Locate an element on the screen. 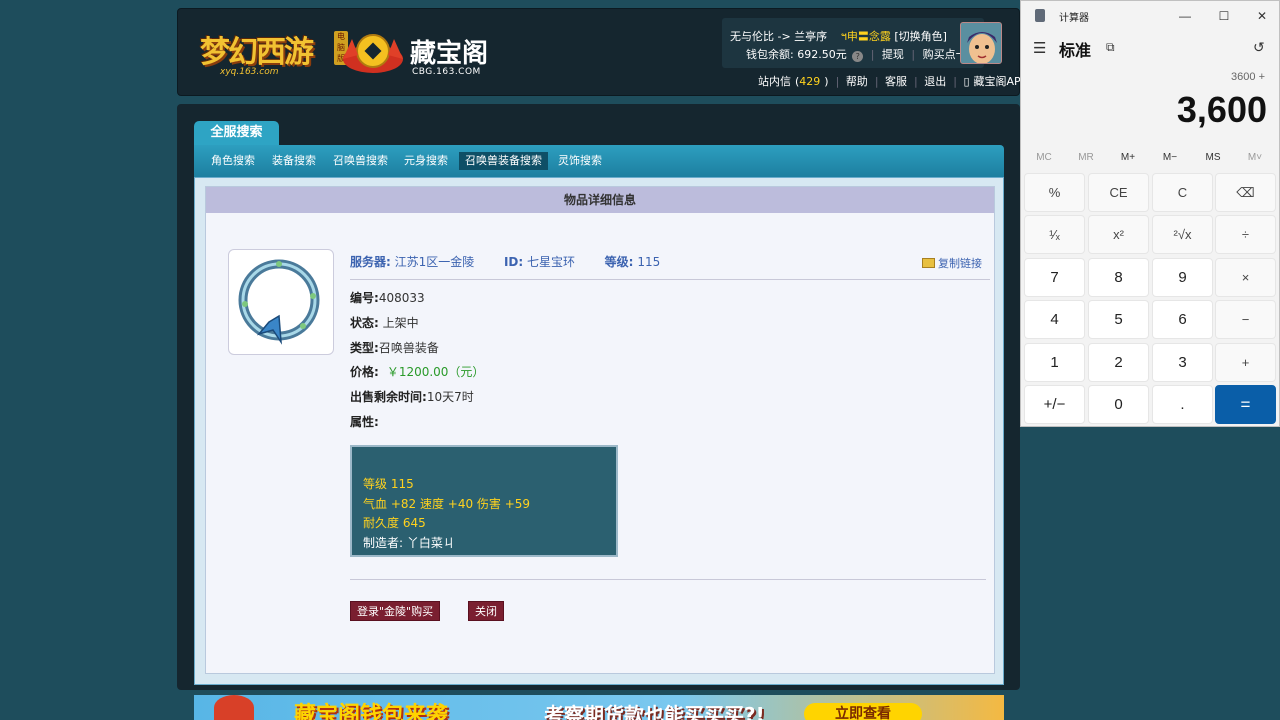  item-thumbnail is located at coordinates (281, 302).